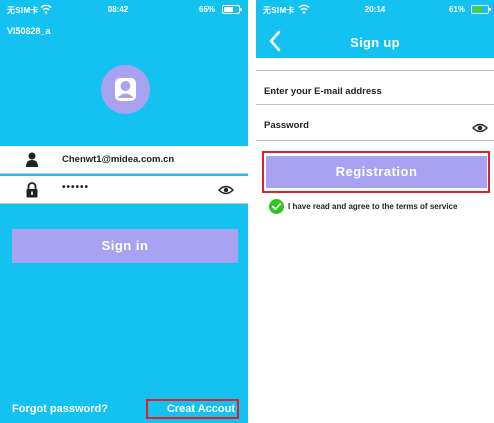  I want to click on person-icon, so click(32, 159).